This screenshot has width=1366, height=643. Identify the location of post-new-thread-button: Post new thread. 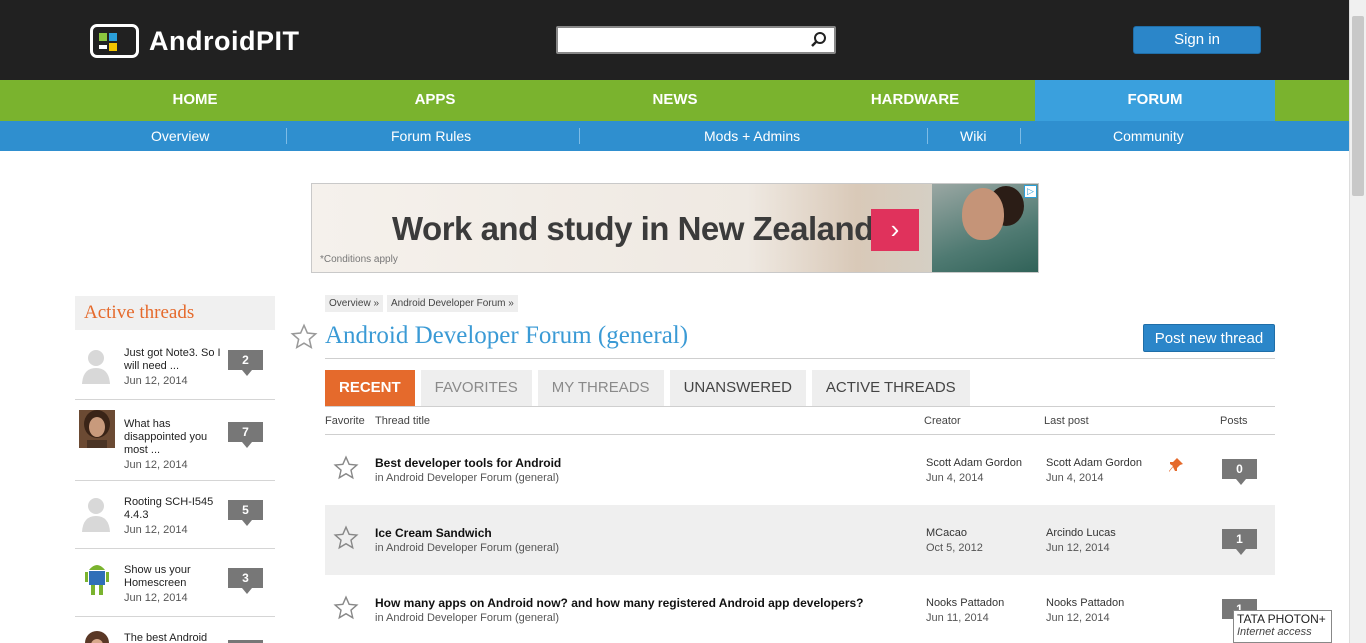
(1209, 338).